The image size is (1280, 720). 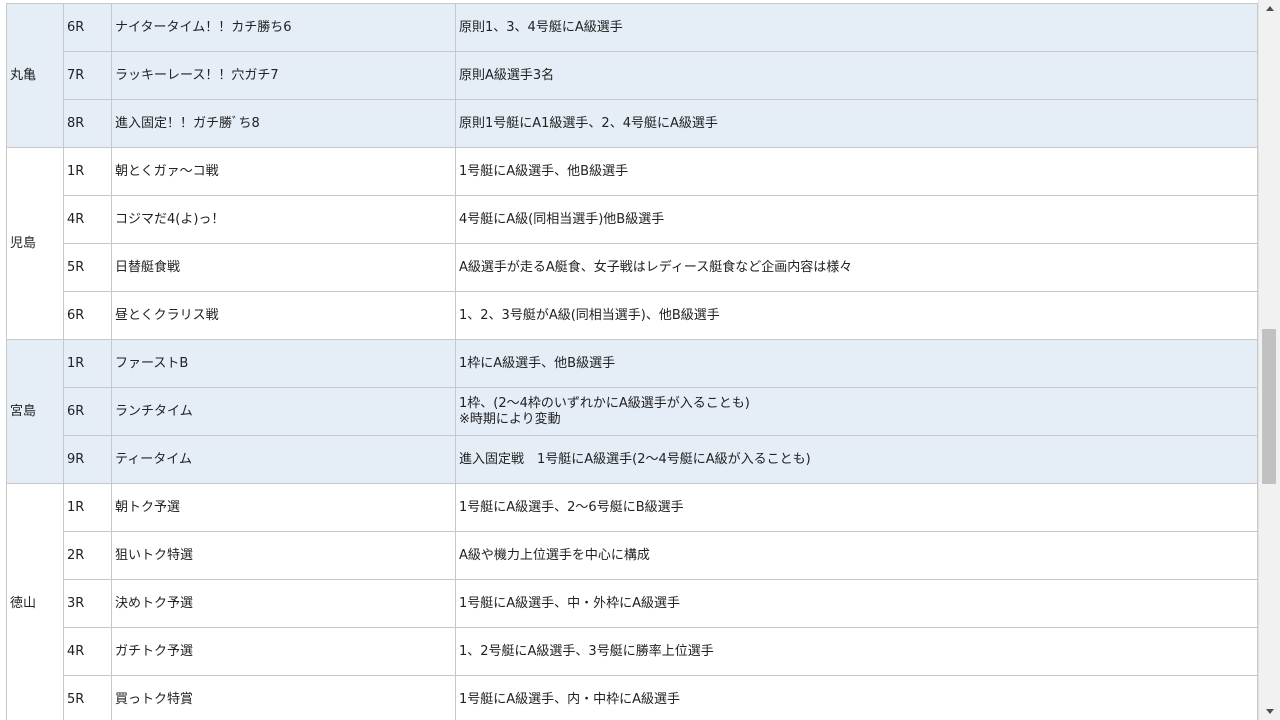 I want to click on race-name-cell: 昼とくクラリス戦, so click(x=283, y=315).